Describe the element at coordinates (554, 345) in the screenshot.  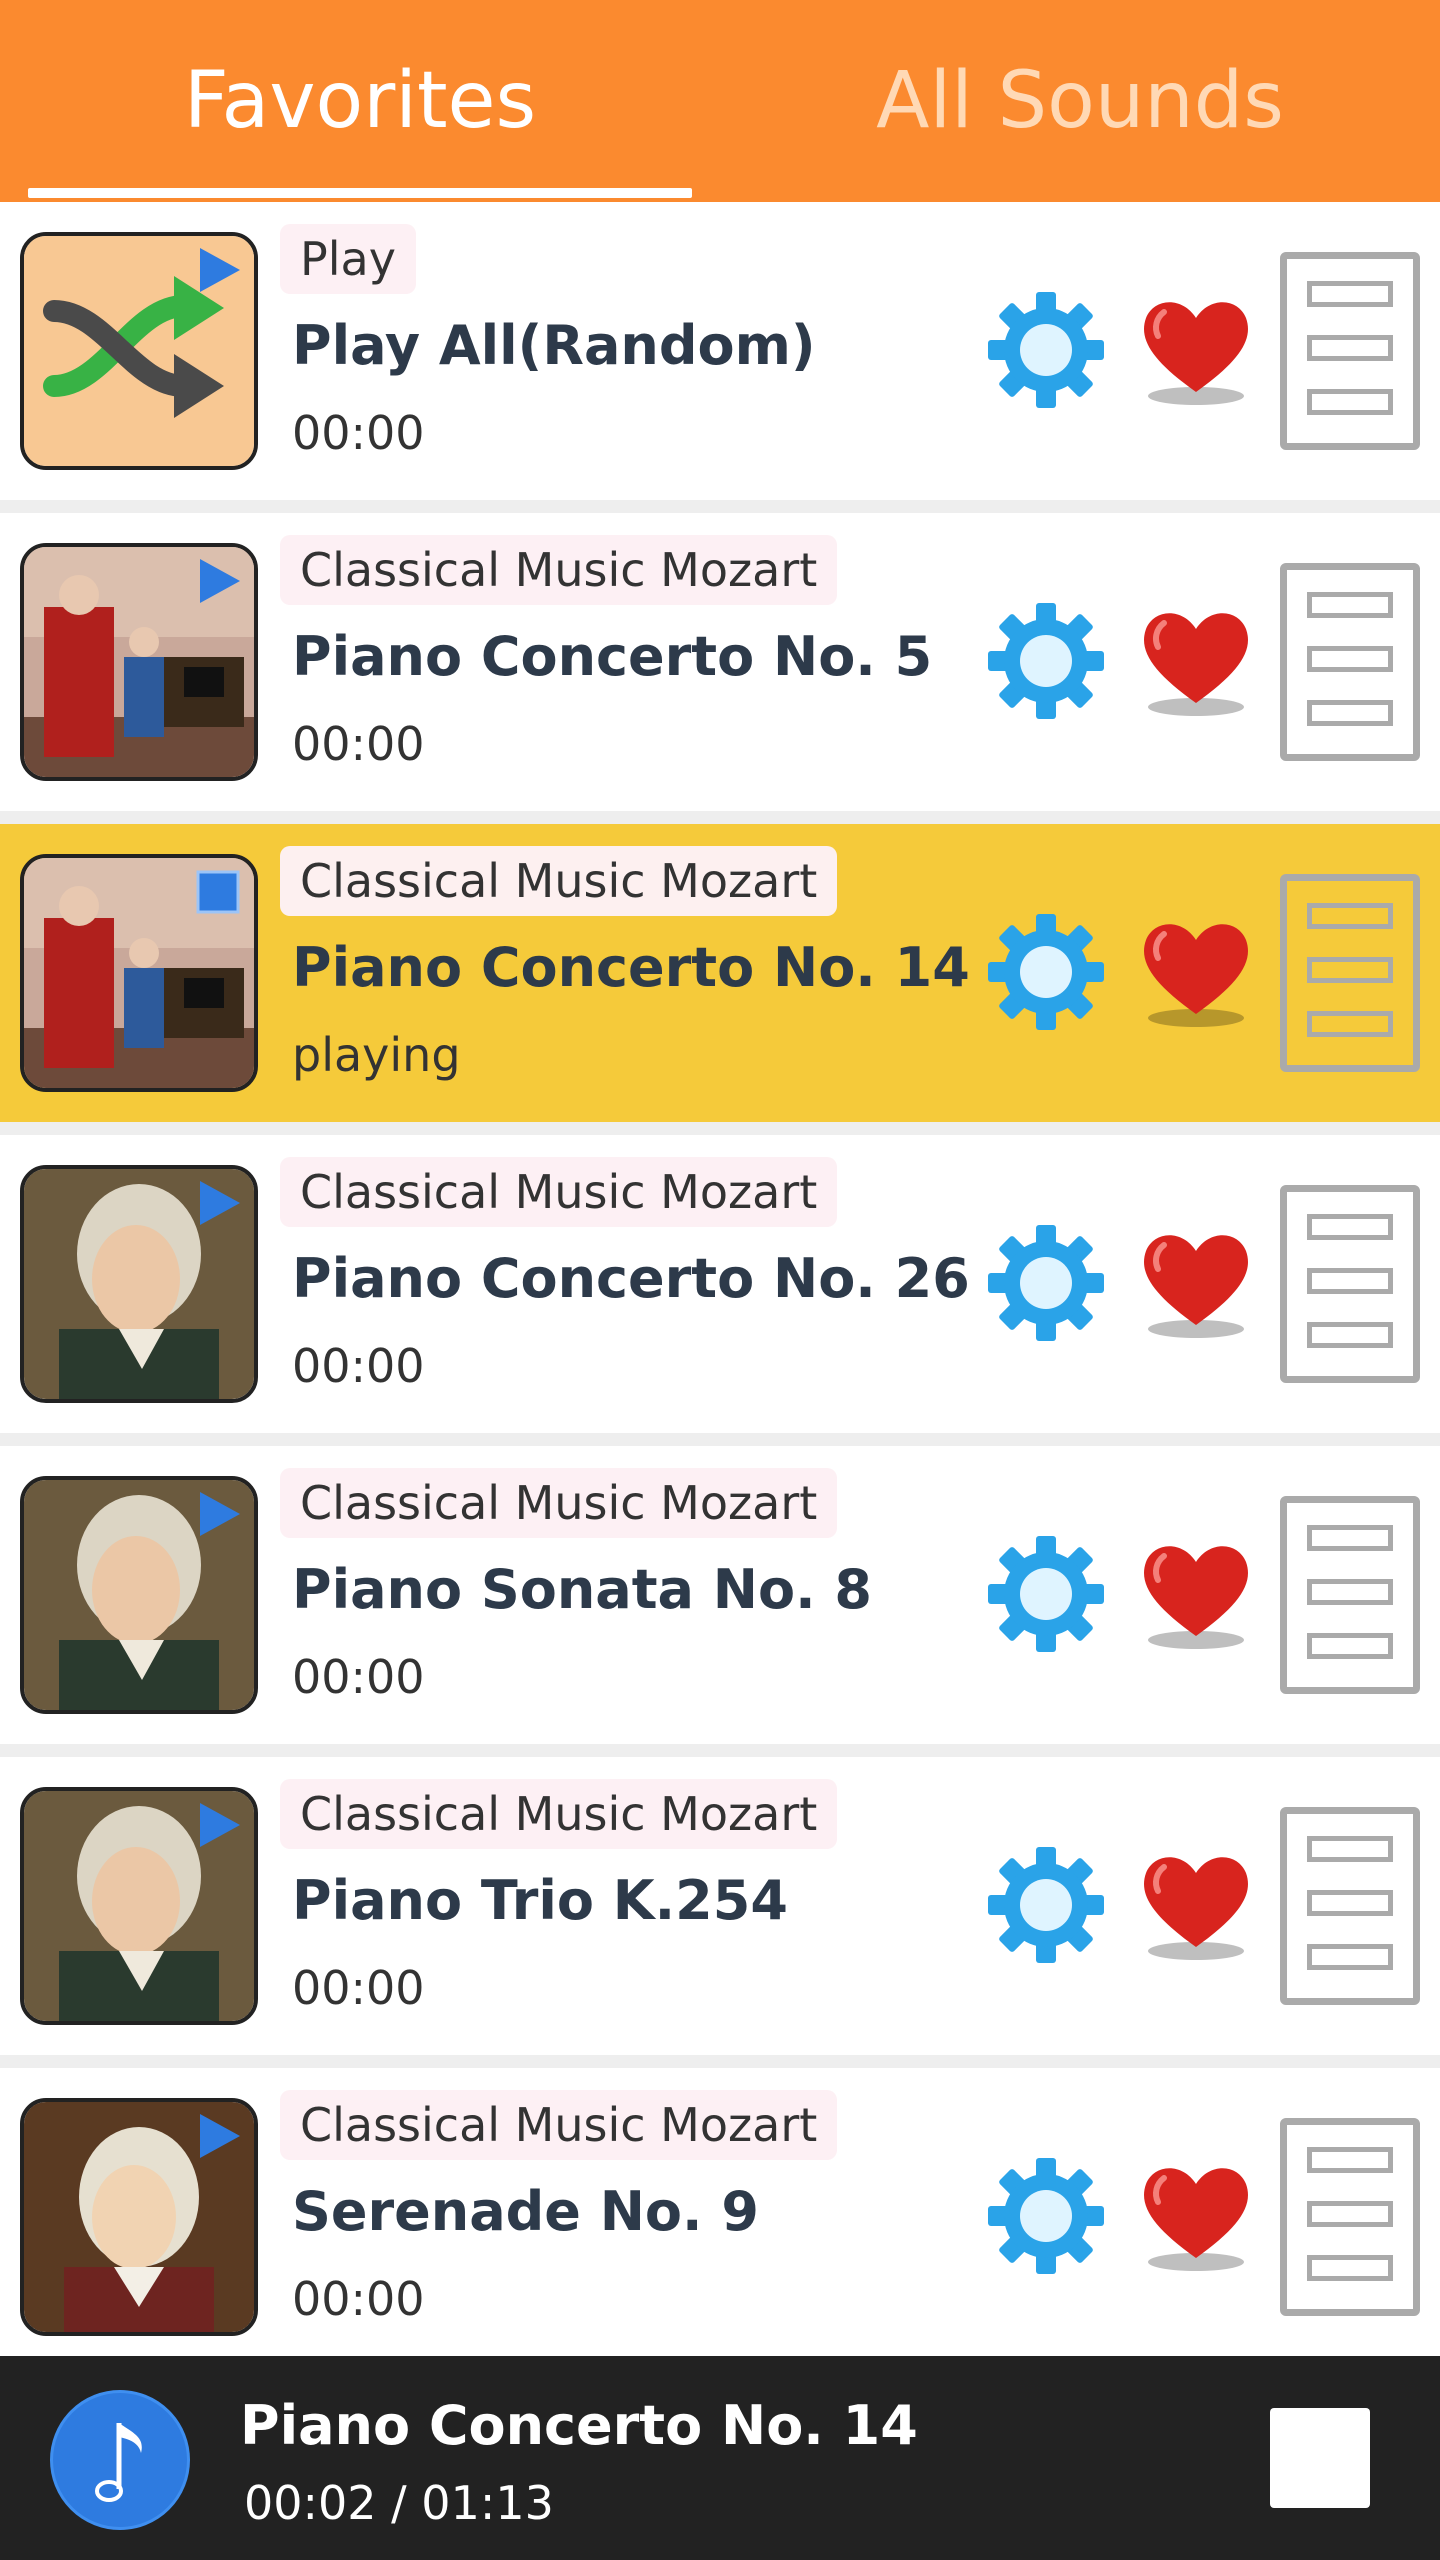
I see `track-title: Play All(Random)` at that location.